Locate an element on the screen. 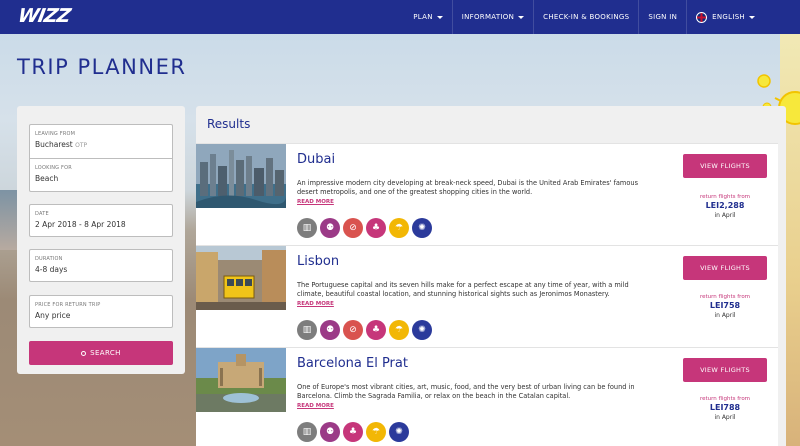 Image resolution: width=800 pixels, height=446 pixels. duration-label: DURATION is located at coordinates (49, 259).